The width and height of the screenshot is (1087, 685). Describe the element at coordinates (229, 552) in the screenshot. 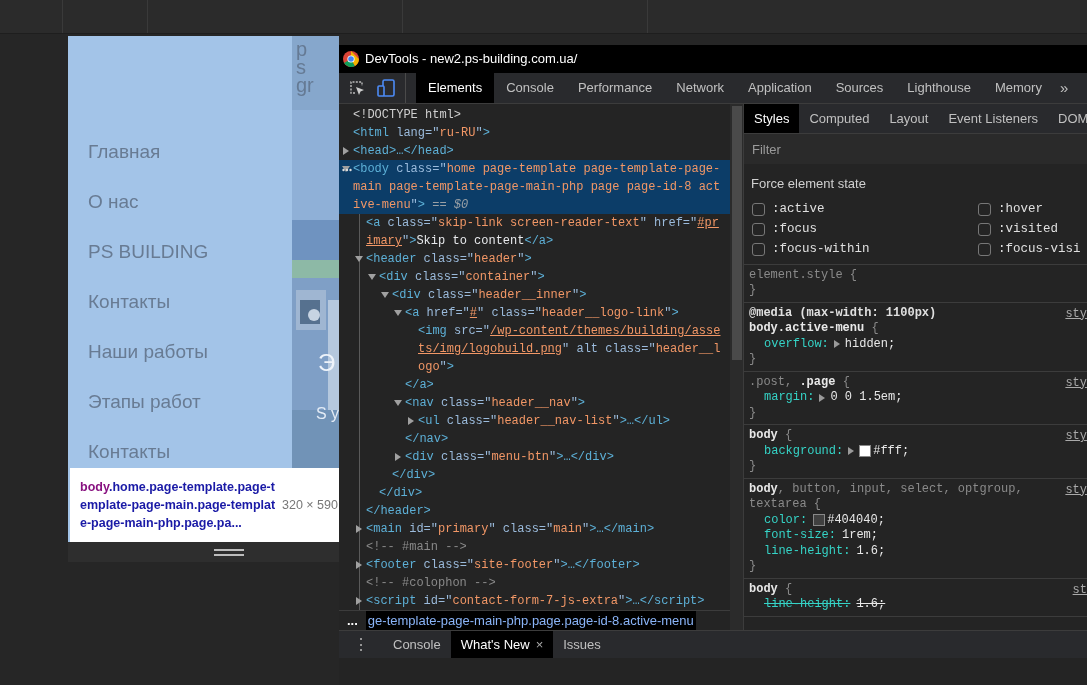

I see `resize-handle-icon` at that location.